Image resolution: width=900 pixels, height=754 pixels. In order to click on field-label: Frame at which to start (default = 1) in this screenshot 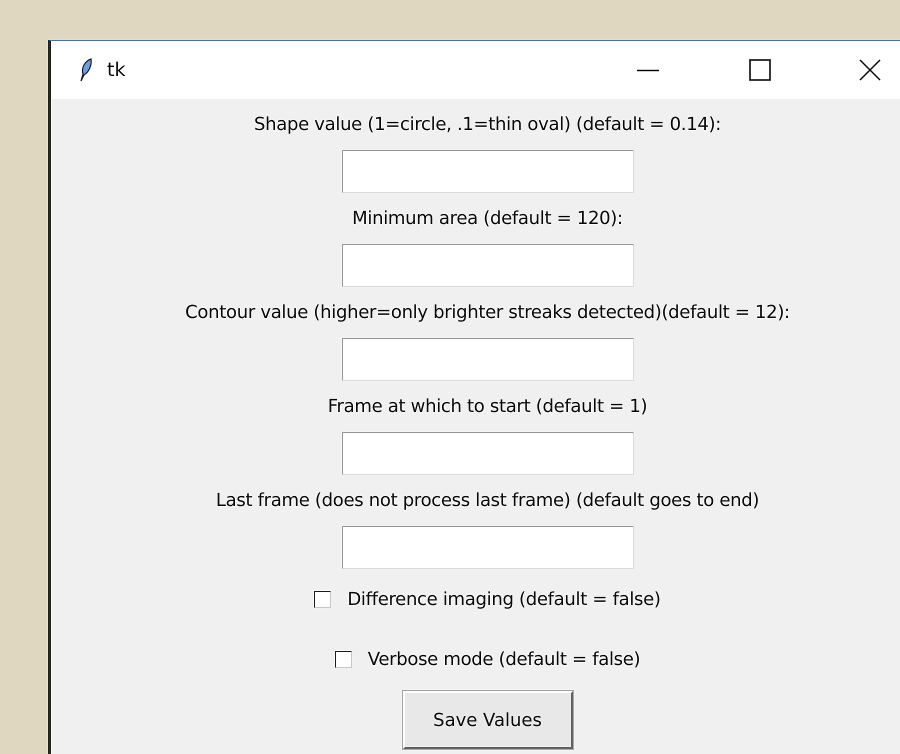, I will do `click(488, 407)`.